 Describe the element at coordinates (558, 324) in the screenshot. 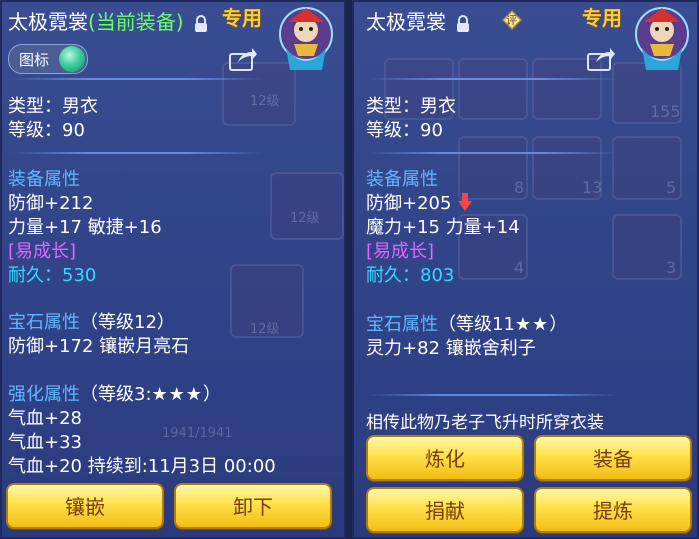

I see `gem-close: ）` at that location.